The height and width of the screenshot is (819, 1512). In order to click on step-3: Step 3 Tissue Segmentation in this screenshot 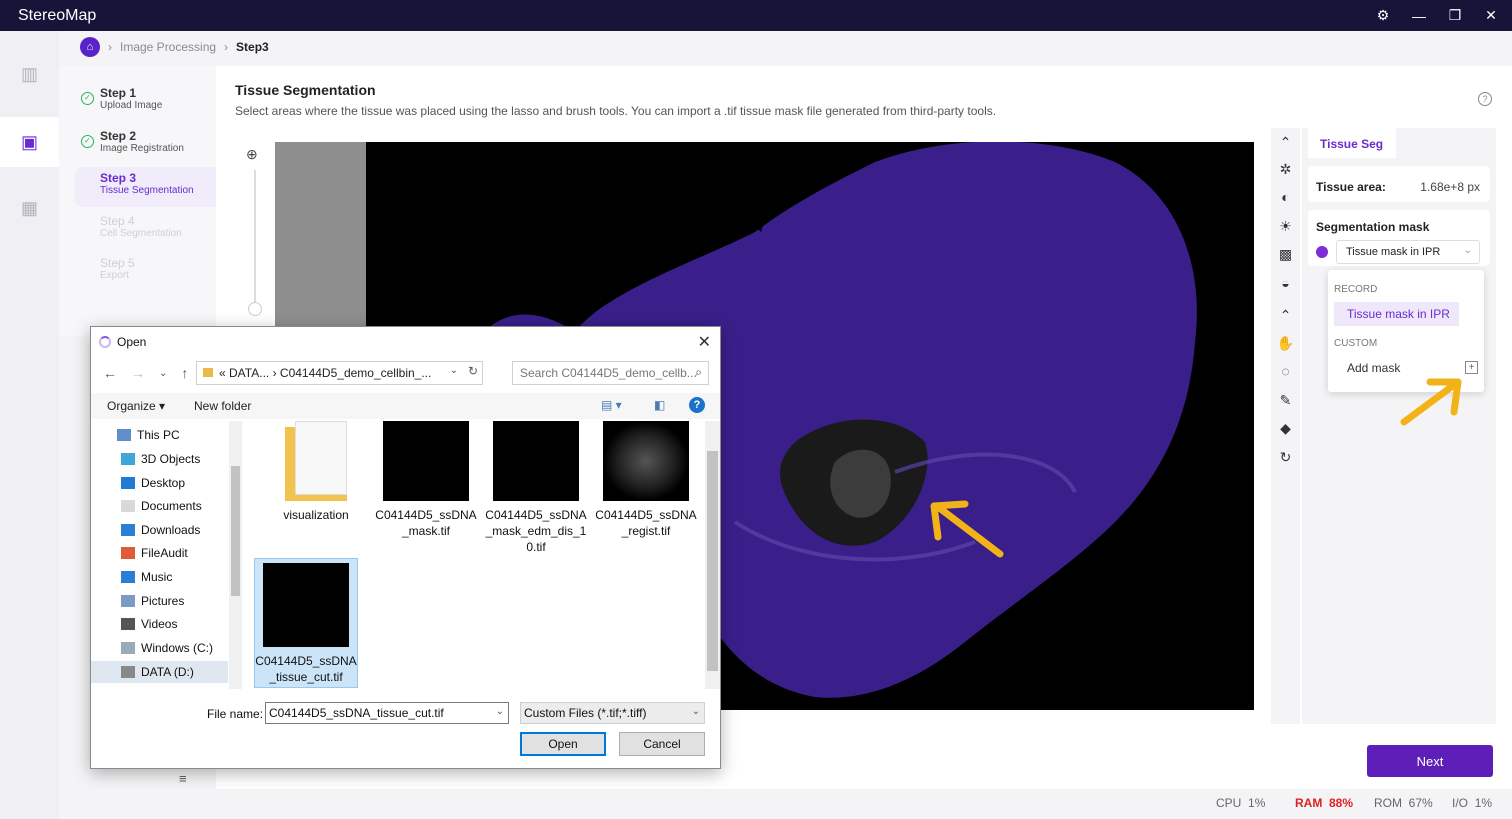, I will do `click(145, 187)`.